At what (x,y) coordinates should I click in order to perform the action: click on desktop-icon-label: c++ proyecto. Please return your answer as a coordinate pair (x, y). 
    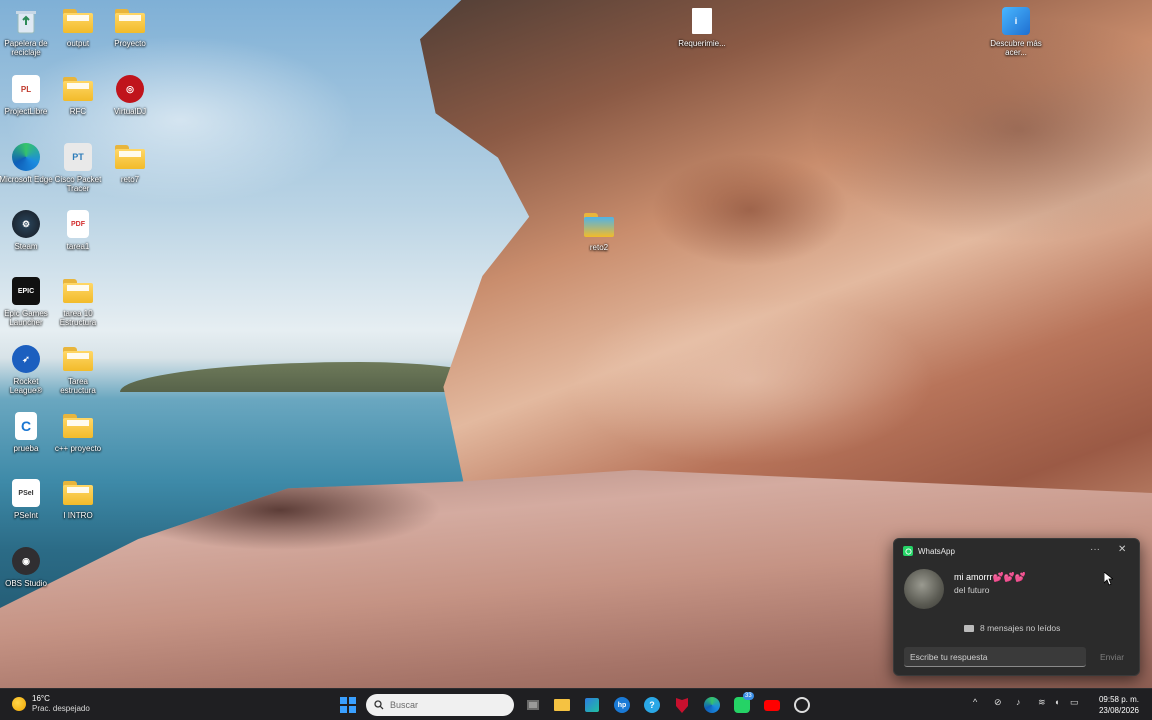
    Looking at the image, I should click on (78, 448).